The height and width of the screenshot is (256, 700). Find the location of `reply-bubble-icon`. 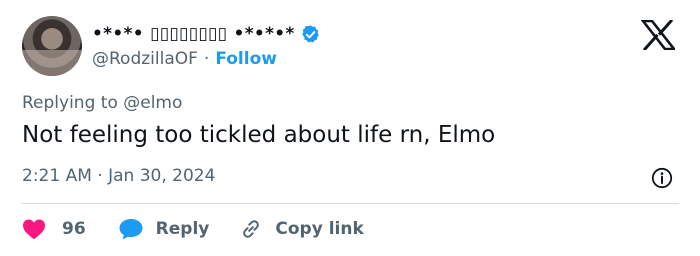

reply-bubble-icon is located at coordinates (131, 229).